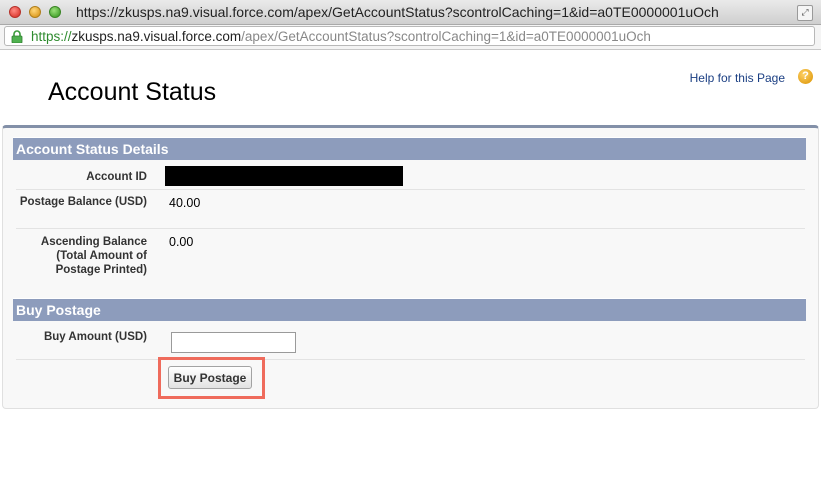 The height and width of the screenshot is (478, 821). I want to click on minimize-window-button, so click(35, 12).